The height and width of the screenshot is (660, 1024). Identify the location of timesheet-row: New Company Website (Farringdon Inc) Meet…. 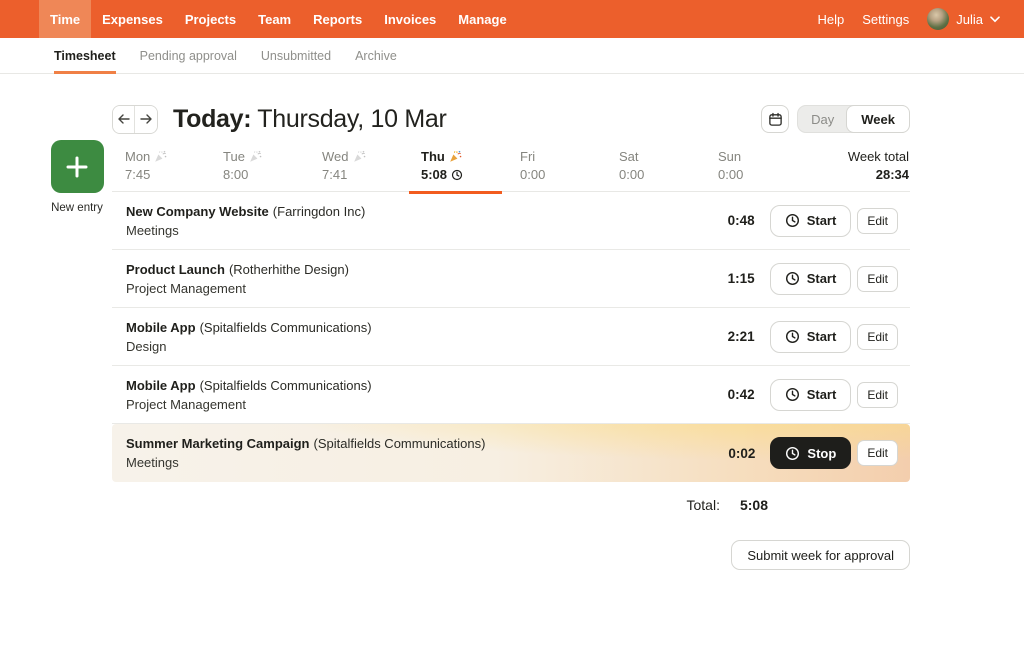
(511, 221).